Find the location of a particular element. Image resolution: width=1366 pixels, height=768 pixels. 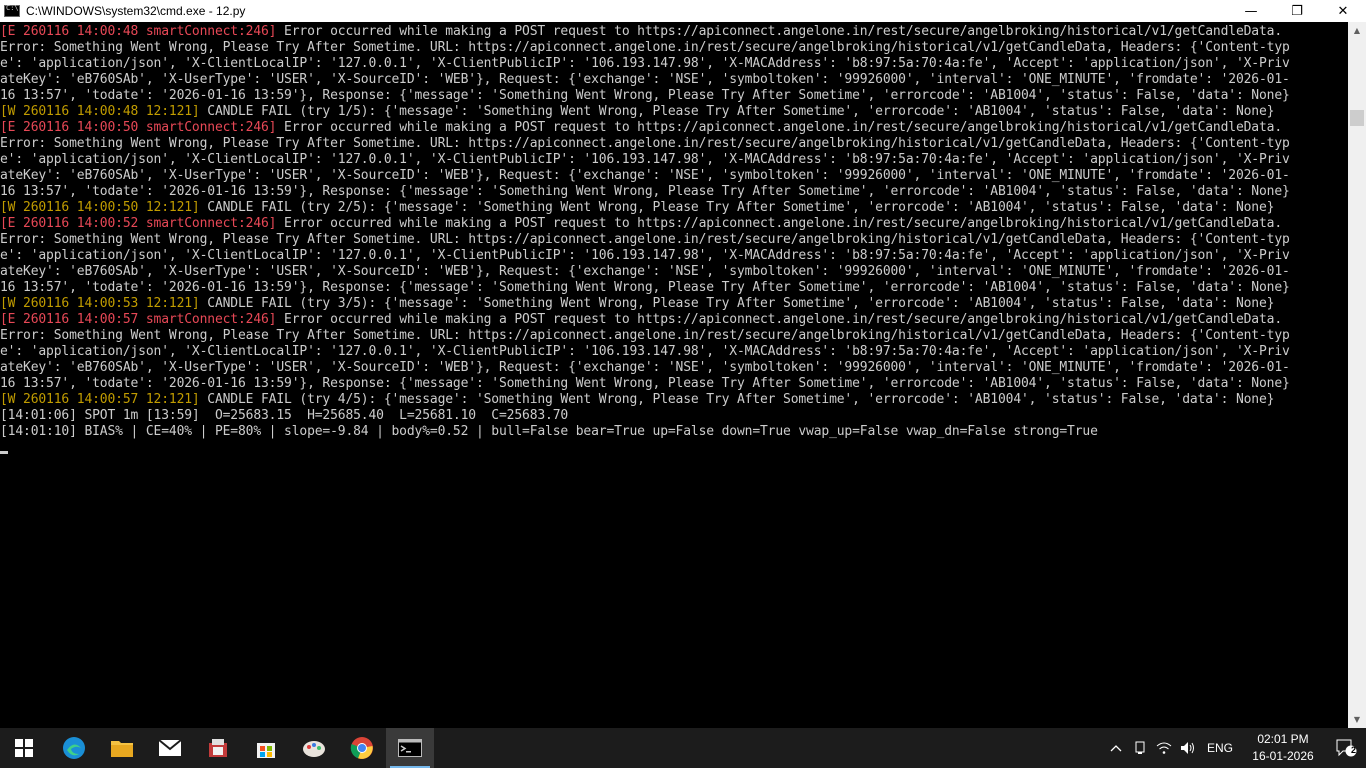

paint-app is located at coordinates (314, 748).